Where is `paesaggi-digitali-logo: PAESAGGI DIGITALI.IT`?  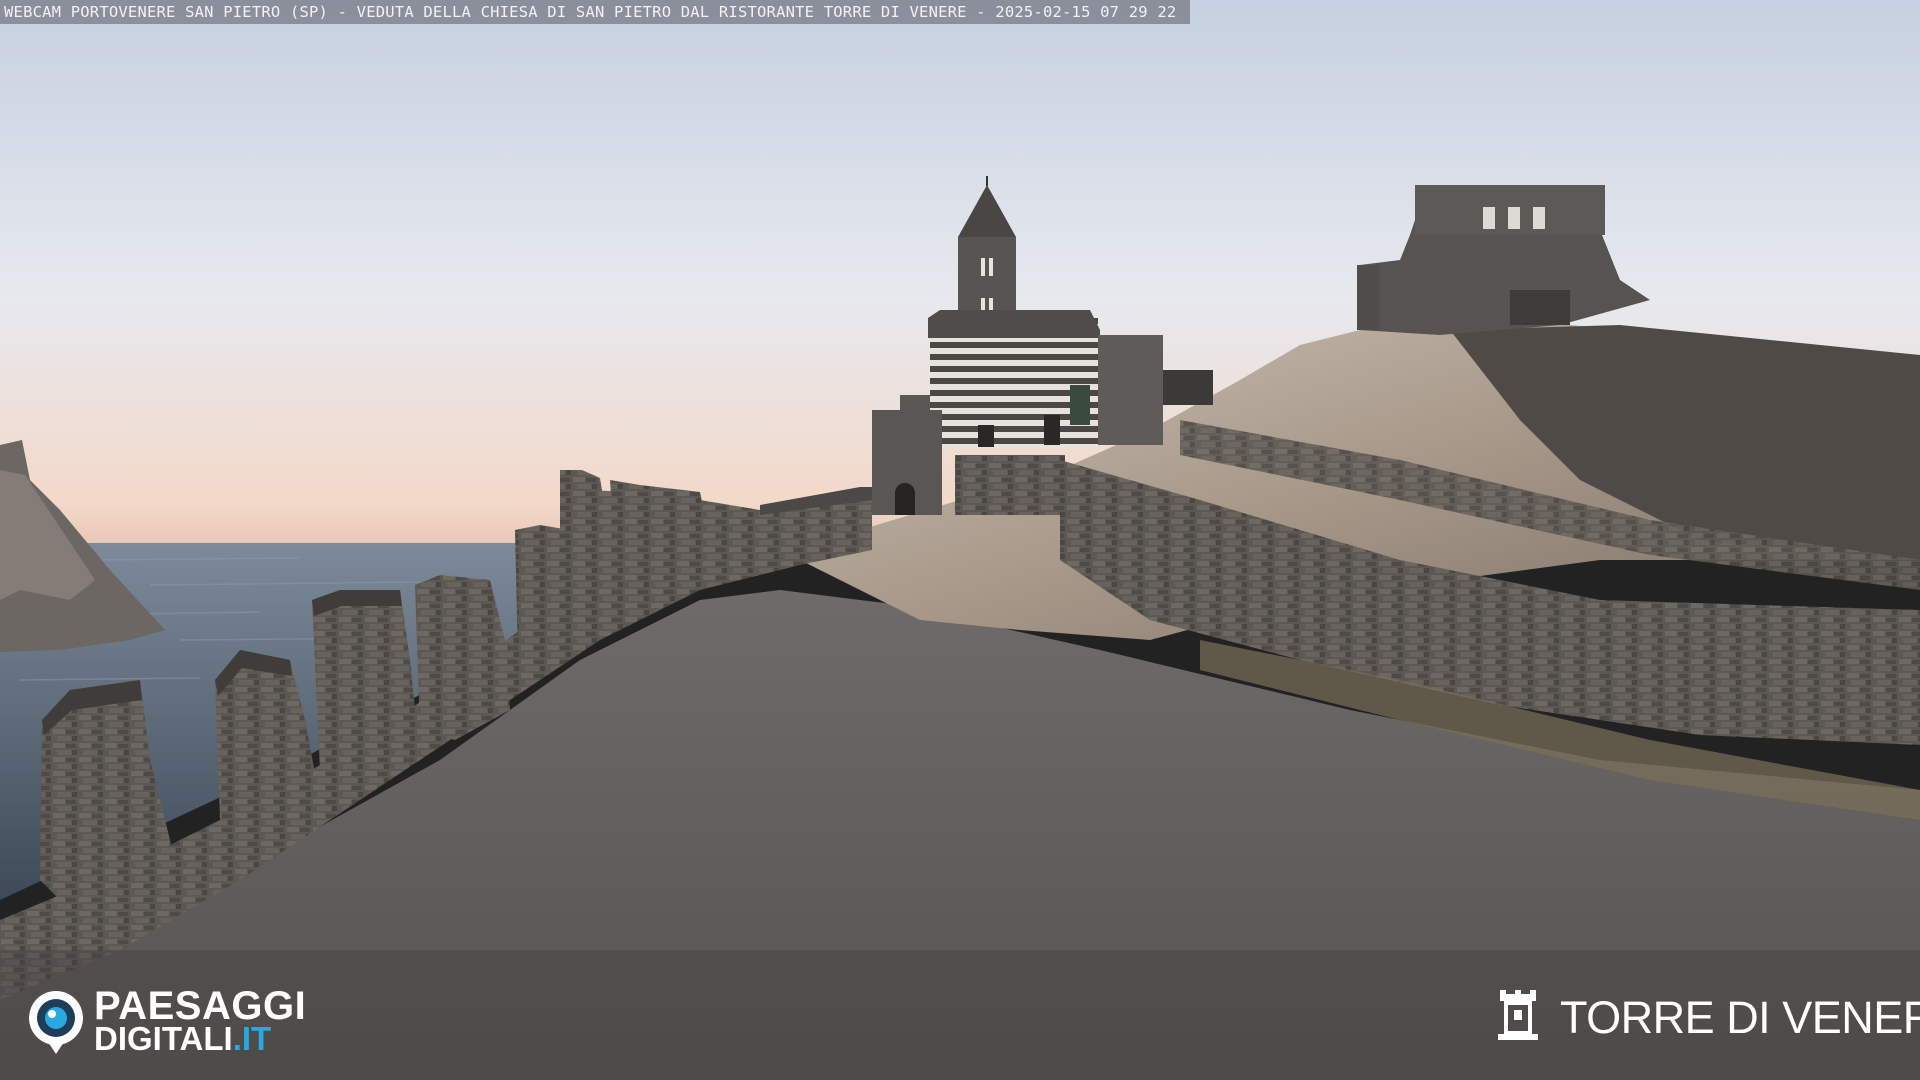
paesaggi-digitali-logo: PAESAGGI DIGITALI.IT is located at coordinates (186, 1021).